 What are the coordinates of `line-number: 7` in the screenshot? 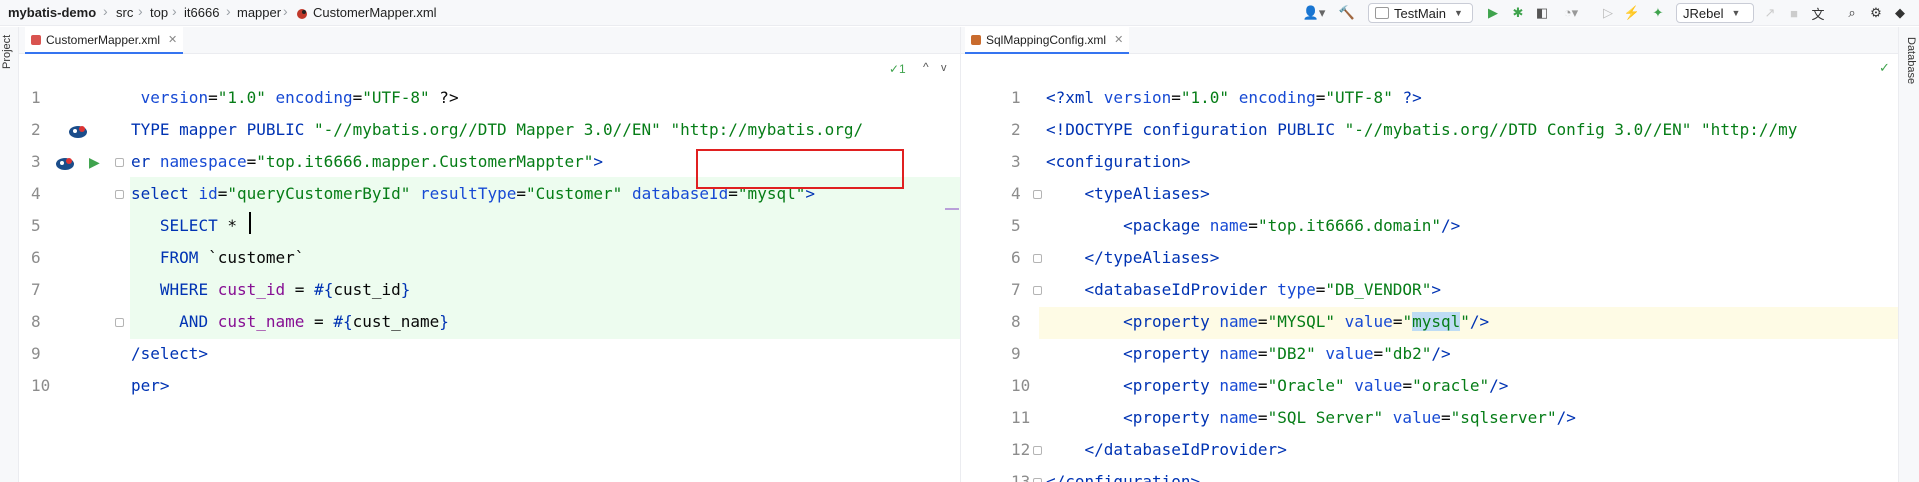 It's located at (61, 289).